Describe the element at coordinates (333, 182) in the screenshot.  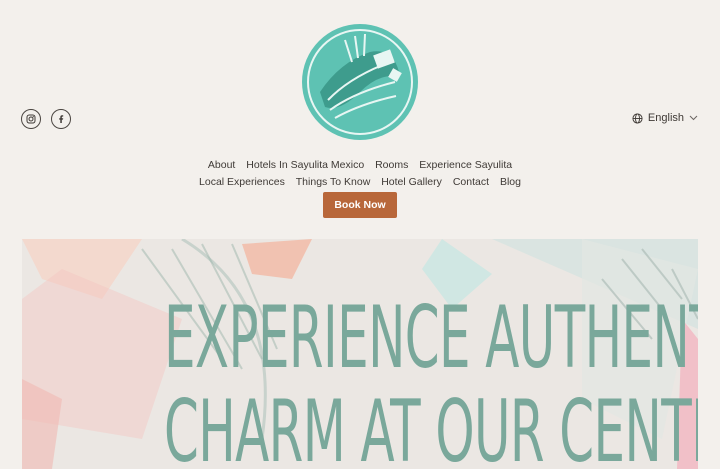
I see `nav-things-to-know: Things To Know` at that location.